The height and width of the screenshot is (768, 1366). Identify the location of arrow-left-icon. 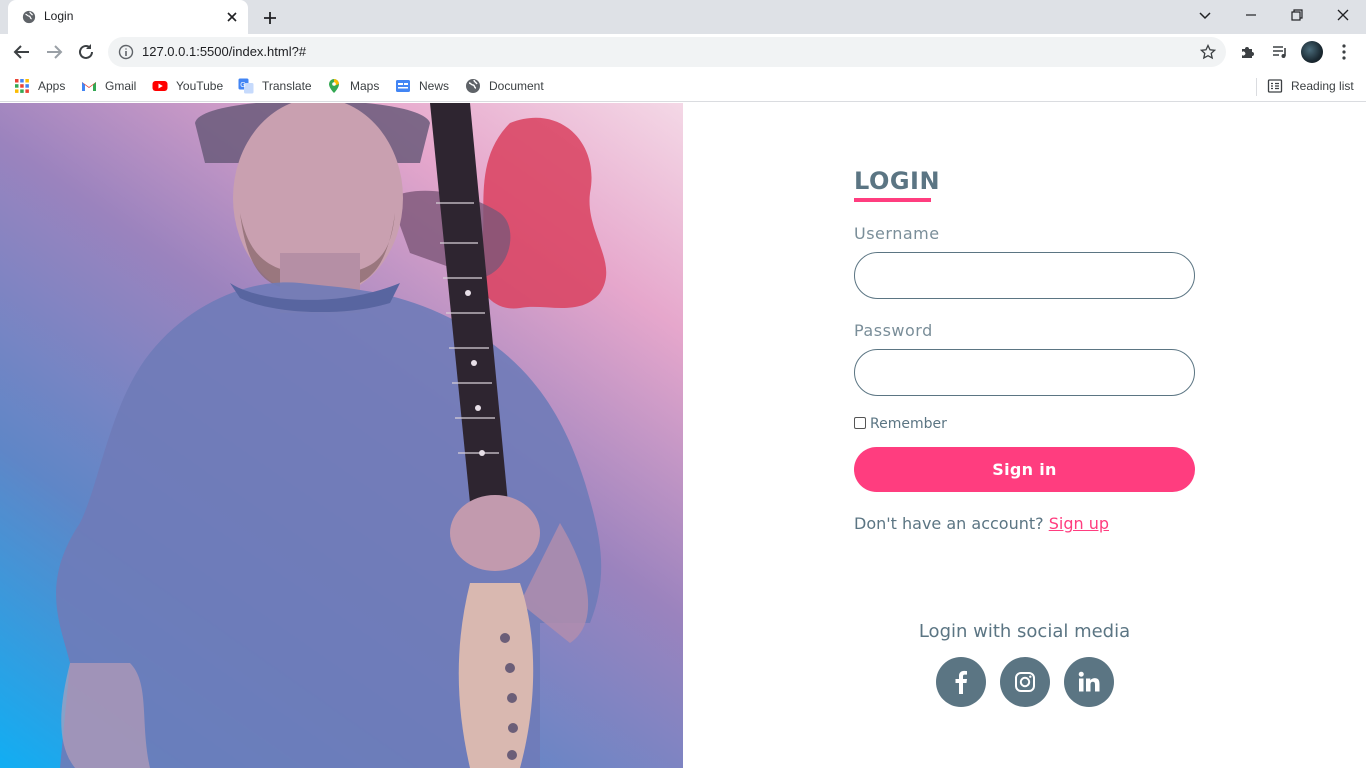
(21, 52).